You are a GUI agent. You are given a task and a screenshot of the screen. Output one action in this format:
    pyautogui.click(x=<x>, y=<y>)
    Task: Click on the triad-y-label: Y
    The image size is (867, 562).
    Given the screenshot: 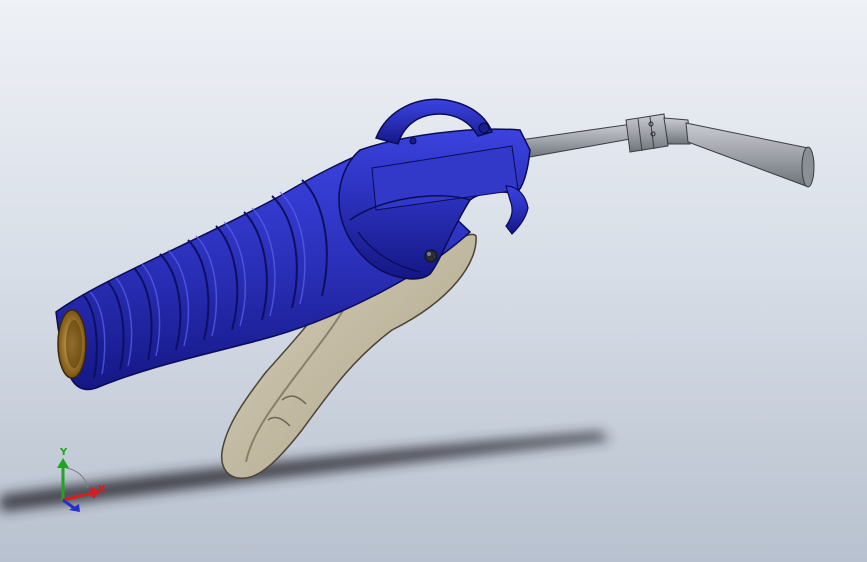 What is the action you would take?
    pyautogui.click(x=63, y=452)
    